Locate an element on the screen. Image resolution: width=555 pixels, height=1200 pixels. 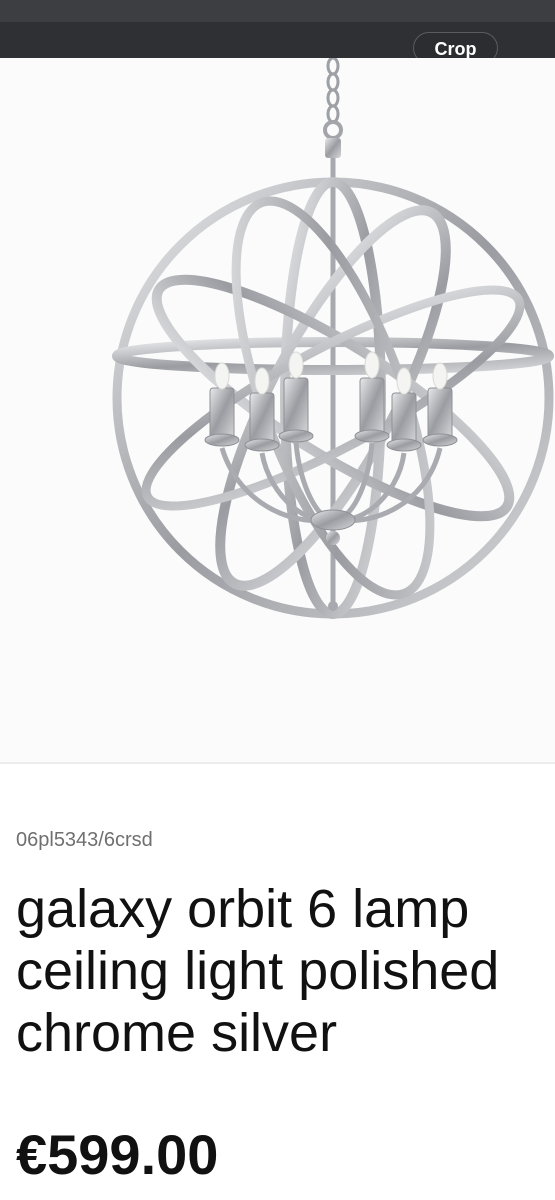
product-sku: 06pl5343/6crsd is located at coordinates (84, 840).